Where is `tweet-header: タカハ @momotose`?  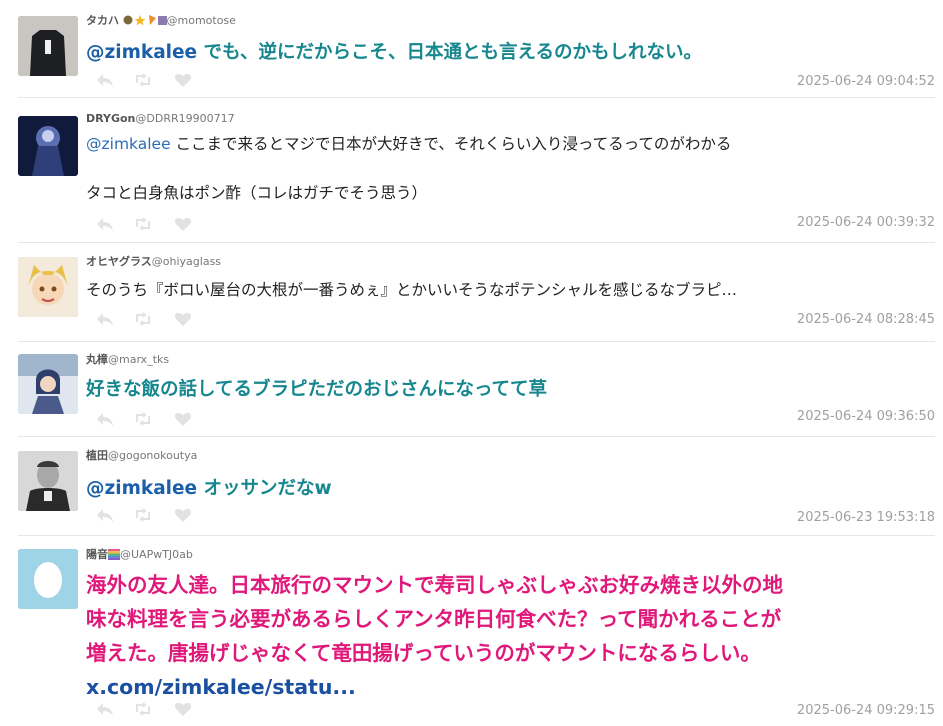
tweet-header: タカハ @momotose is located at coordinates (161, 22).